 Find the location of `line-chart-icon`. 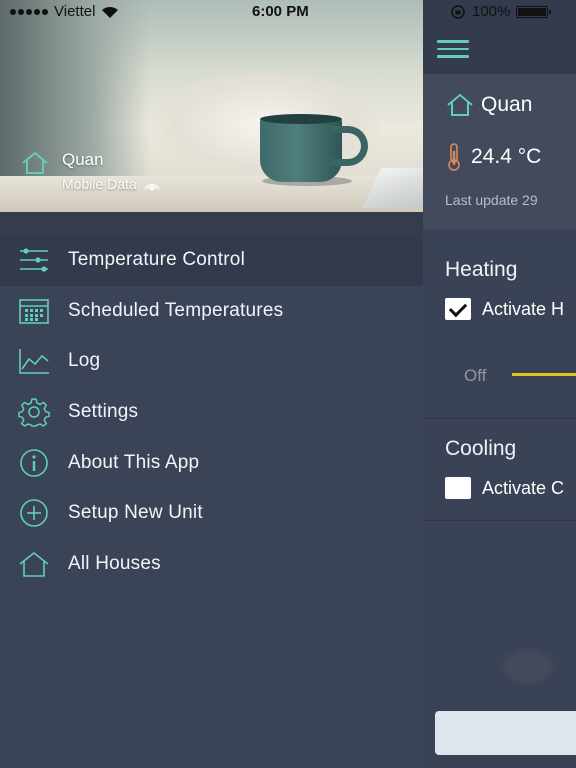

line-chart-icon is located at coordinates (34, 361).